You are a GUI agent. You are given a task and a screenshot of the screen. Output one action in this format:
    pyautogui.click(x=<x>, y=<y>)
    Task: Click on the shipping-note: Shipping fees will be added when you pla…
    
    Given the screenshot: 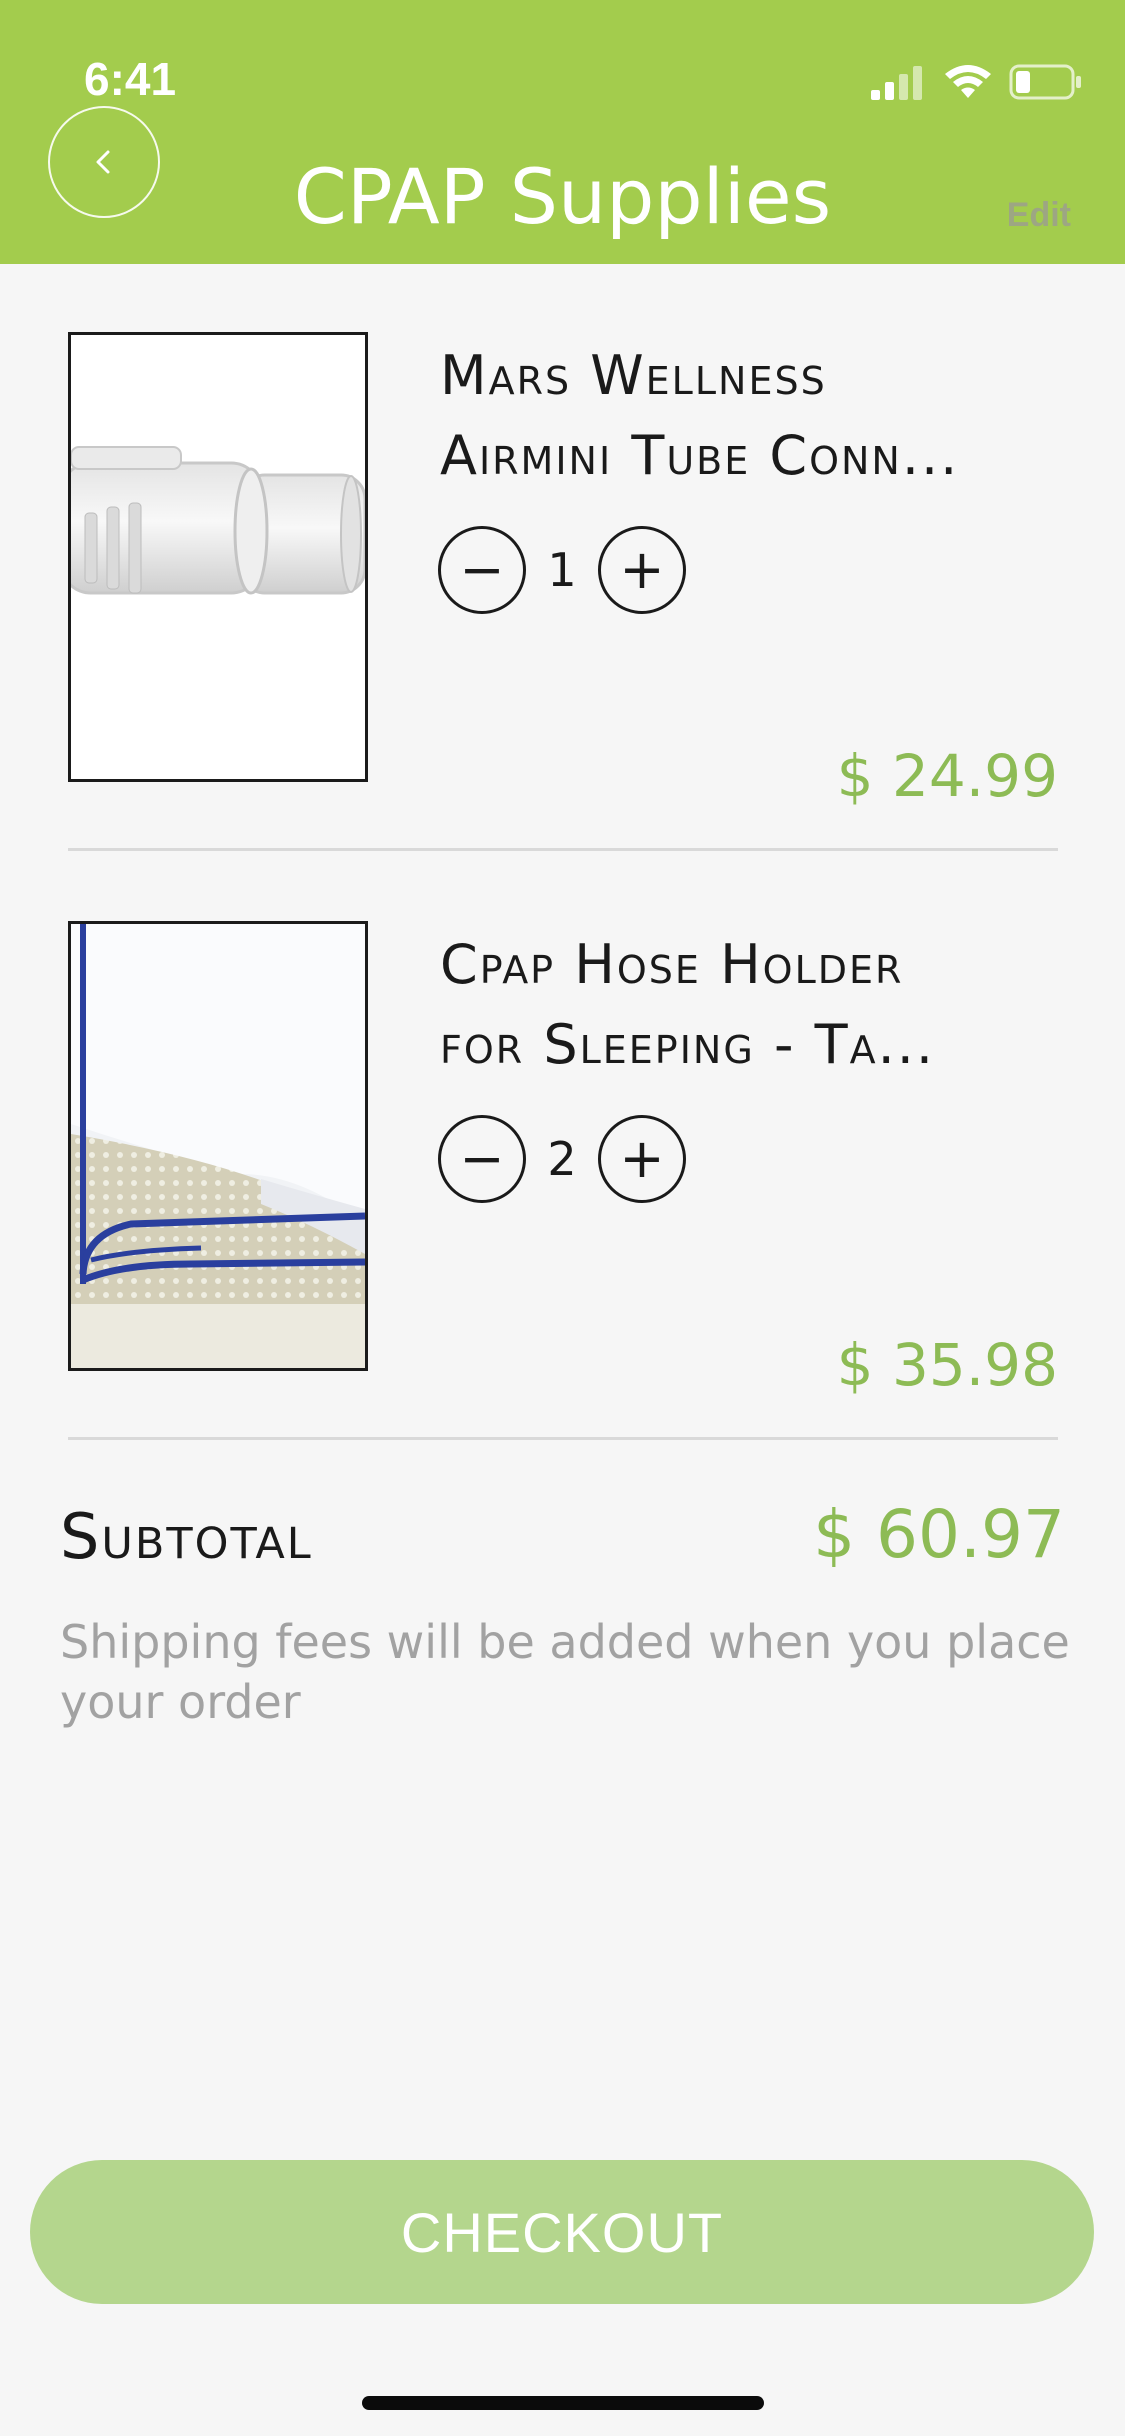 What is the action you would take?
    pyautogui.click(x=565, y=1672)
    